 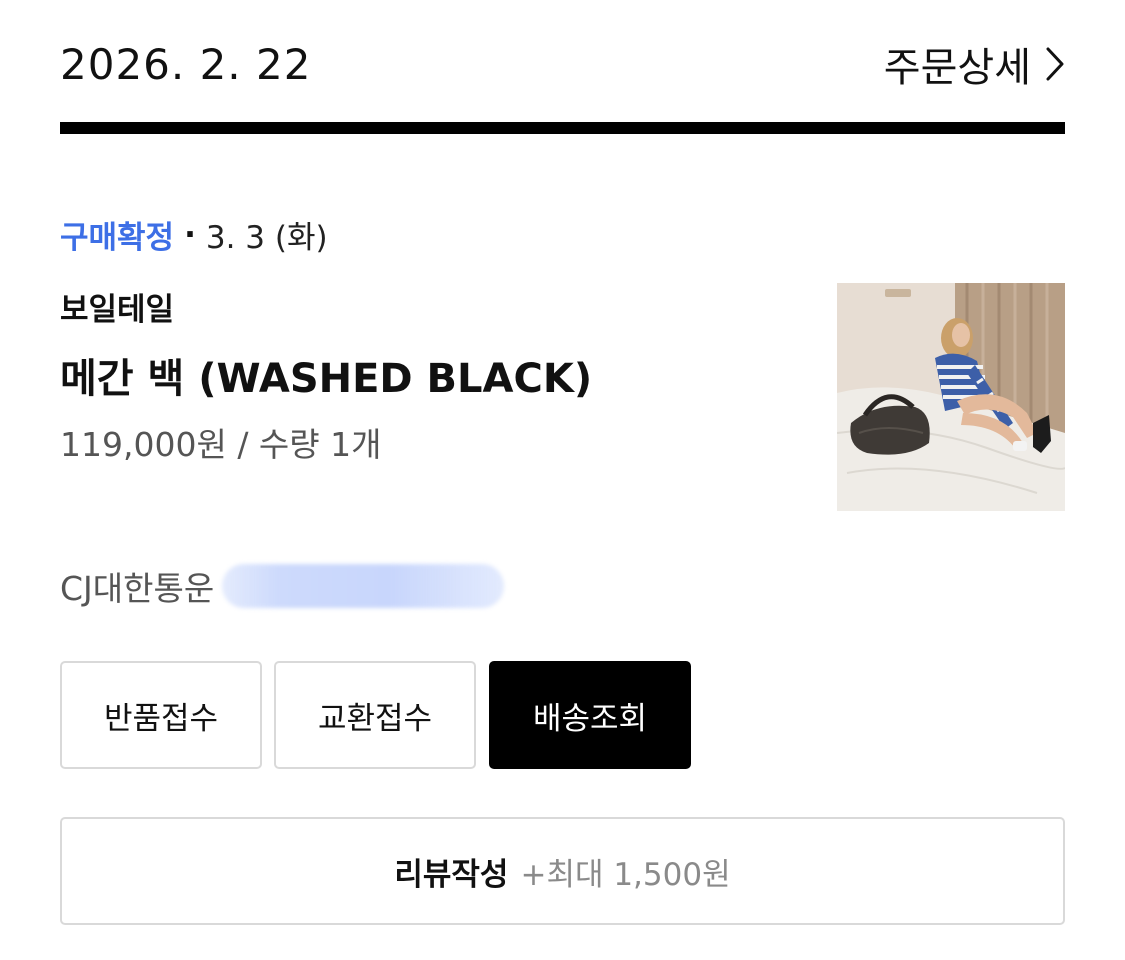 What do you see at coordinates (957, 68) in the screenshot?
I see `order-detail-label: 주문상세` at bounding box center [957, 68].